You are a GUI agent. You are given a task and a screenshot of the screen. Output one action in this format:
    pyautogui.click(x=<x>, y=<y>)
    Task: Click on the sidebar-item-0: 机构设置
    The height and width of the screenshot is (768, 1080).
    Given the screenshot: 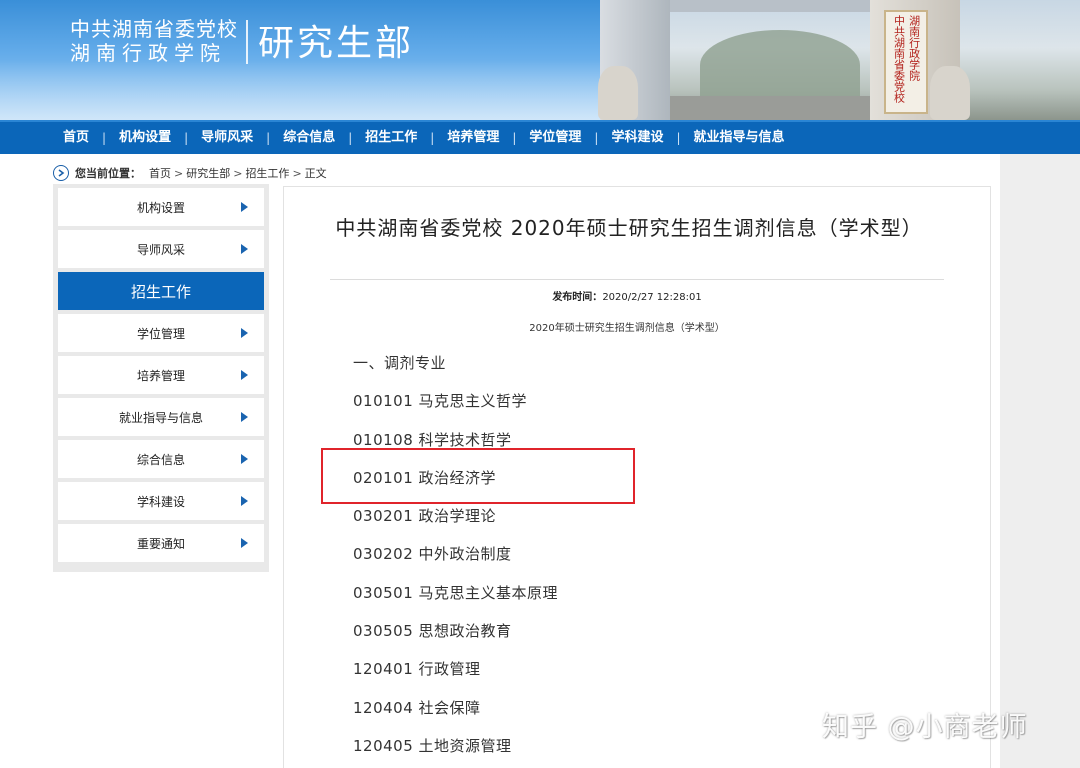 What is the action you would take?
    pyautogui.click(x=161, y=207)
    